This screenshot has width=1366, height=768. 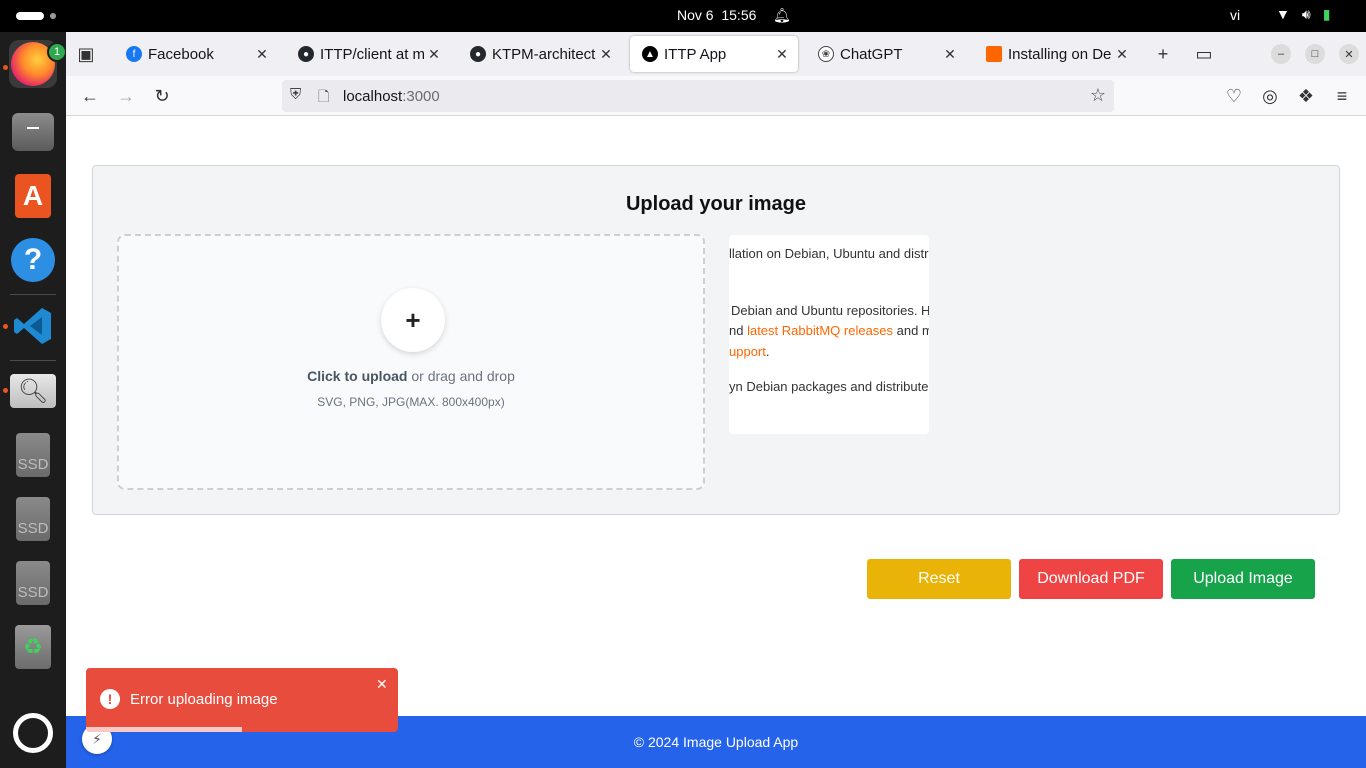 I want to click on app-center-icon: A, so click(x=33, y=196).